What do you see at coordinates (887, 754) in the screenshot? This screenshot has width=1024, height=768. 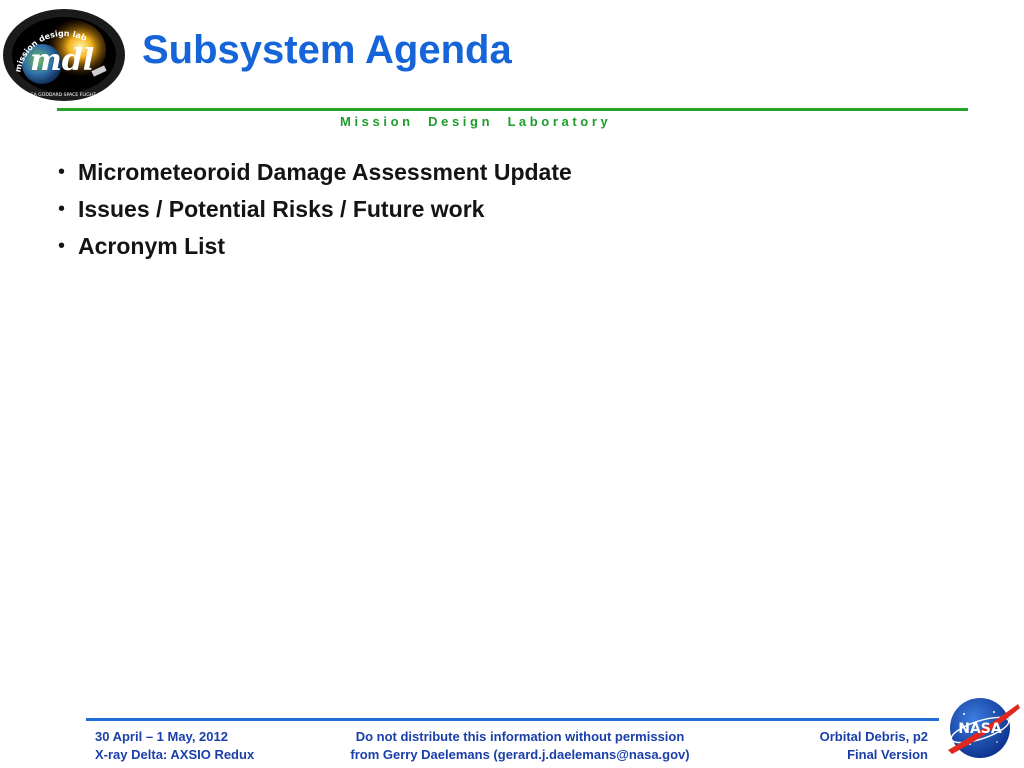 I see `footer-version: Final Version` at bounding box center [887, 754].